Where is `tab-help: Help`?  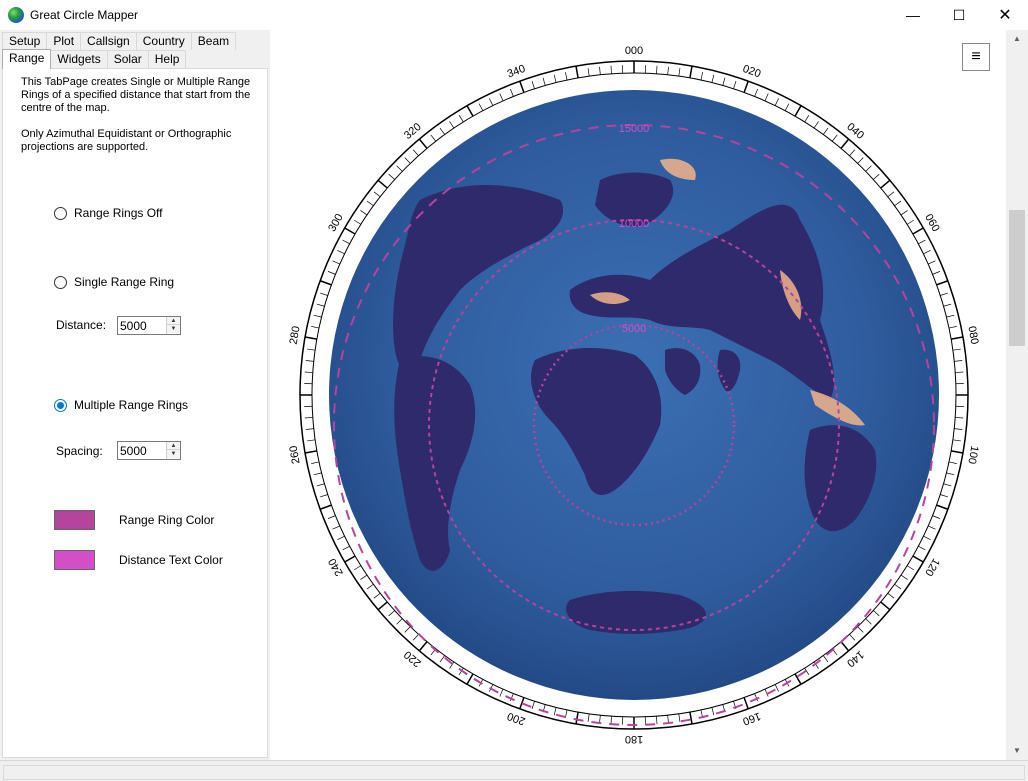 tab-help: Help is located at coordinates (167, 59).